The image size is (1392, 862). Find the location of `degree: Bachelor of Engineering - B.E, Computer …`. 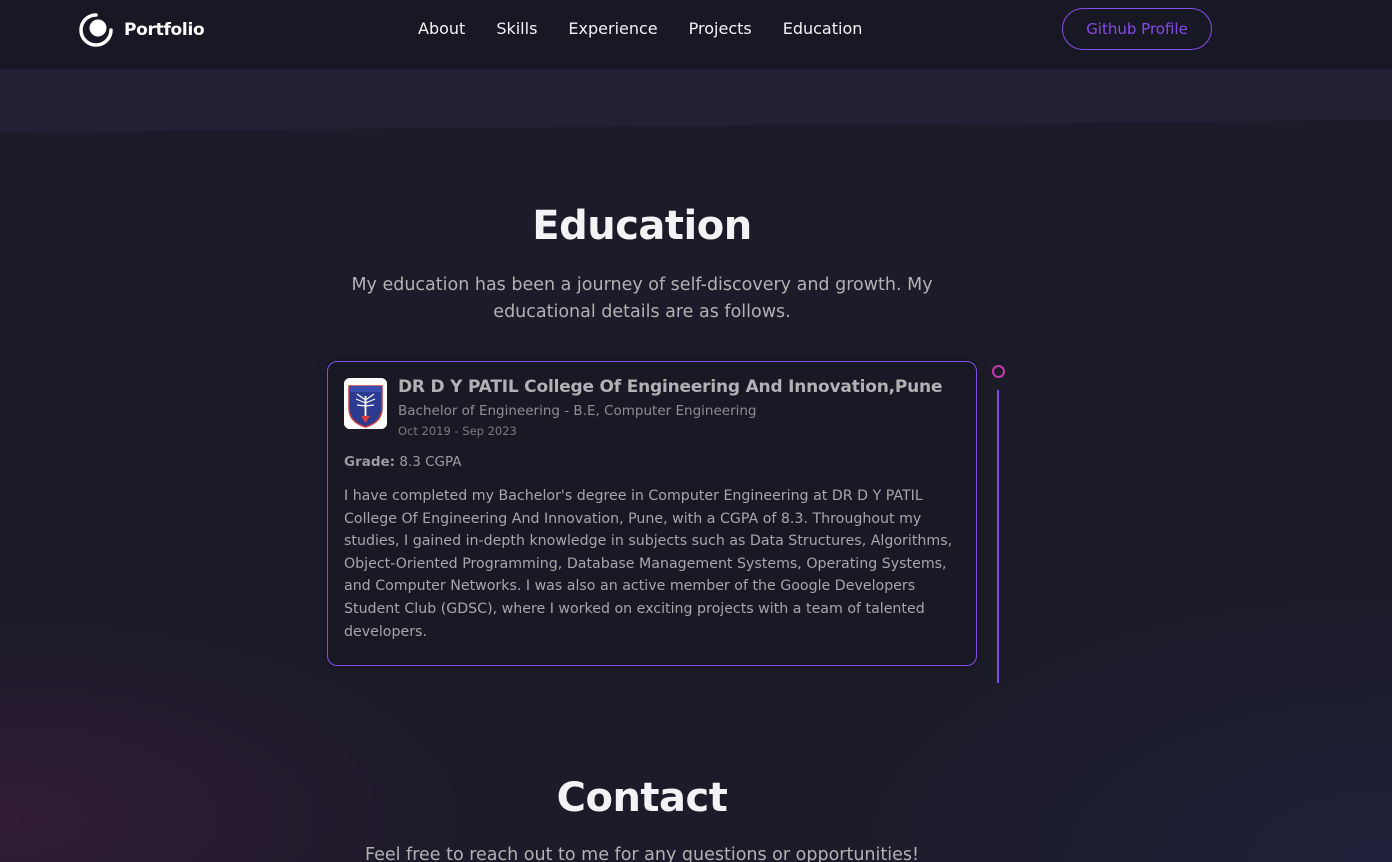

degree: Bachelor of Engineering - B.E, Computer … is located at coordinates (577, 411).